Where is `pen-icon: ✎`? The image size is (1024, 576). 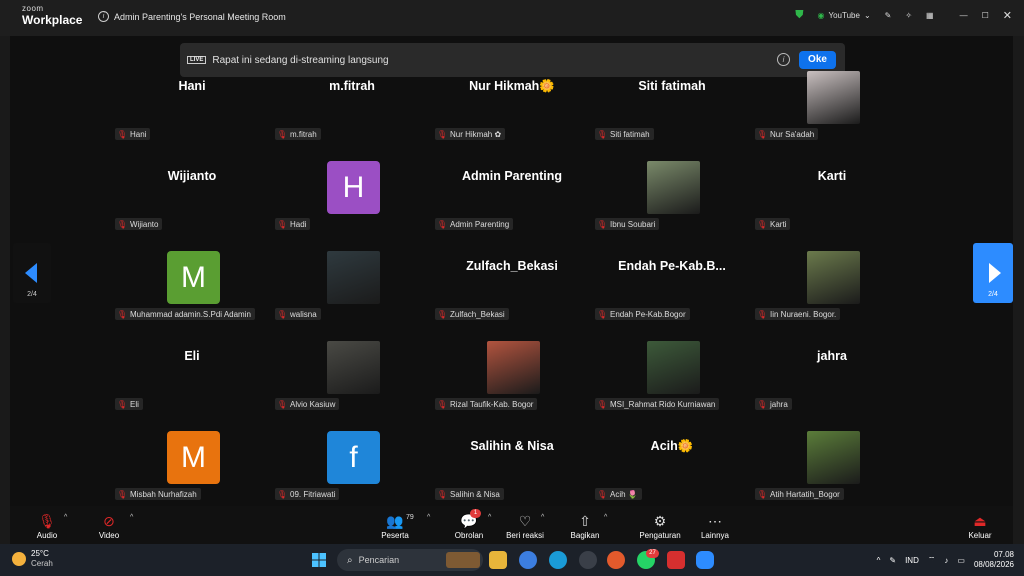
pen-icon: ✎ is located at coordinates (892, 560).